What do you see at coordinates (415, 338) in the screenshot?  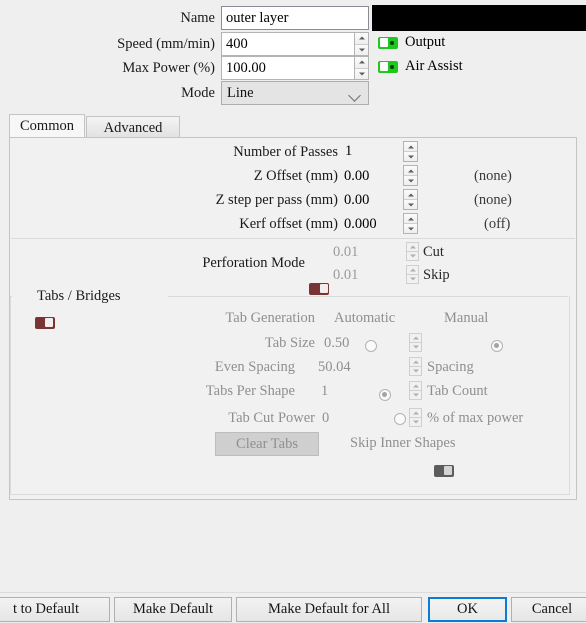 I see `tab-size-step-up` at bounding box center [415, 338].